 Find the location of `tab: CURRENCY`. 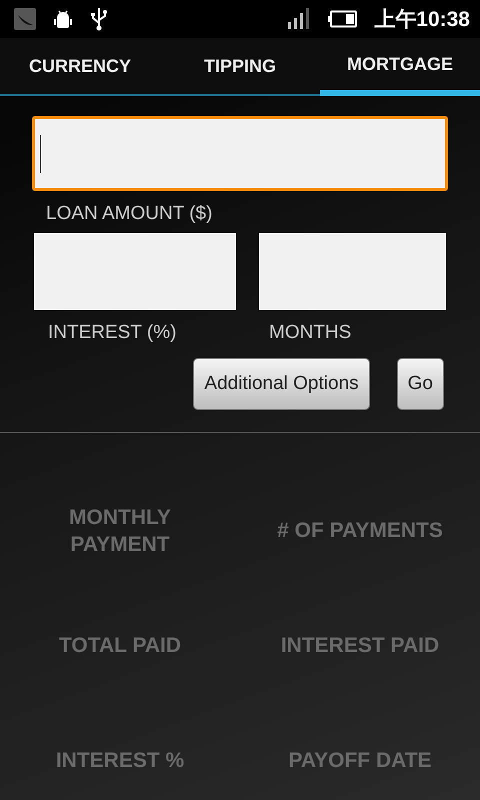

tab: CURRENCY is located at coordinates (80, 66).